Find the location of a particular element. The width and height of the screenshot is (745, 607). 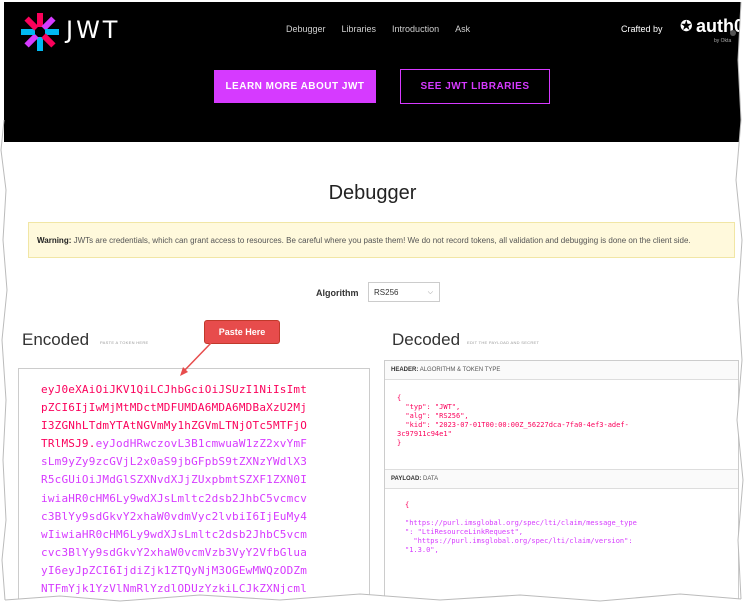

auth0-shield-icon: ✪ is located at coordinates (686, 26).